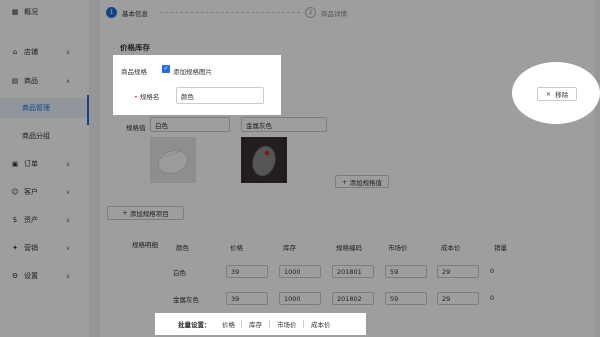 This screenshot has height=337, width=600. I want to click on order-icon: ▣, so click(15, 164).